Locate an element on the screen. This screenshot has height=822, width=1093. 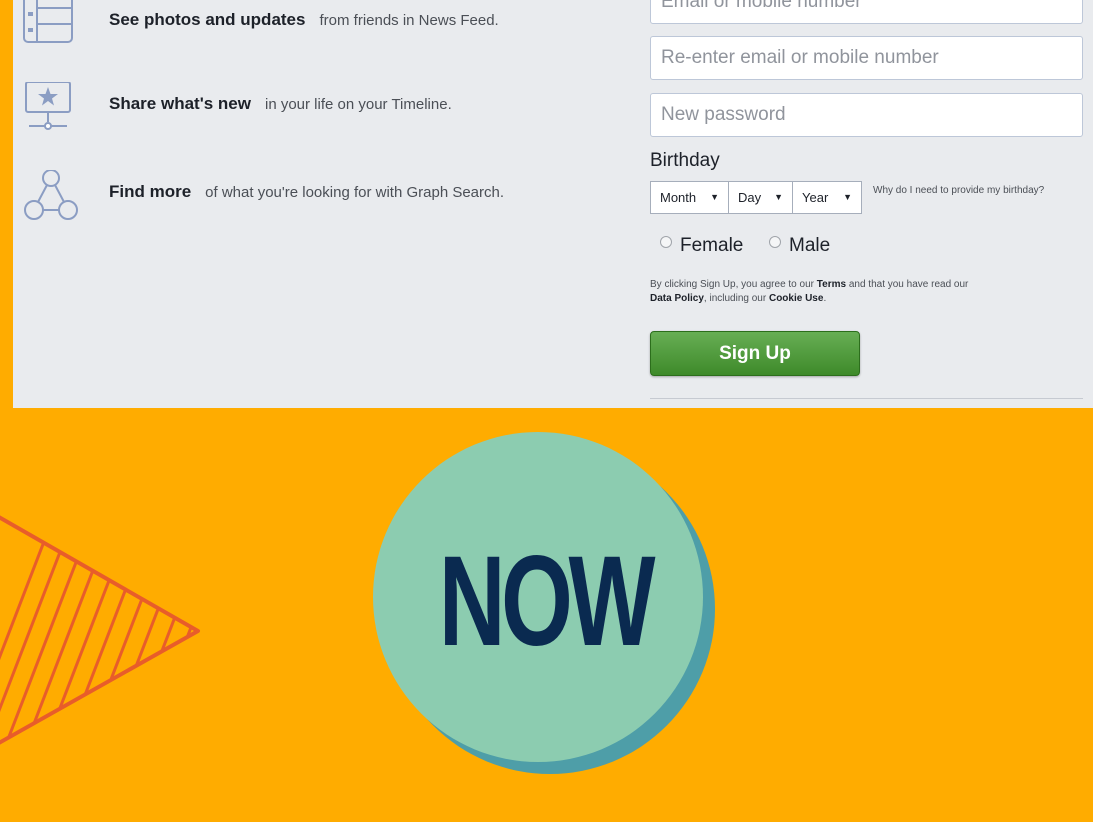
male-option: Male is located at coordinates (799, 246).